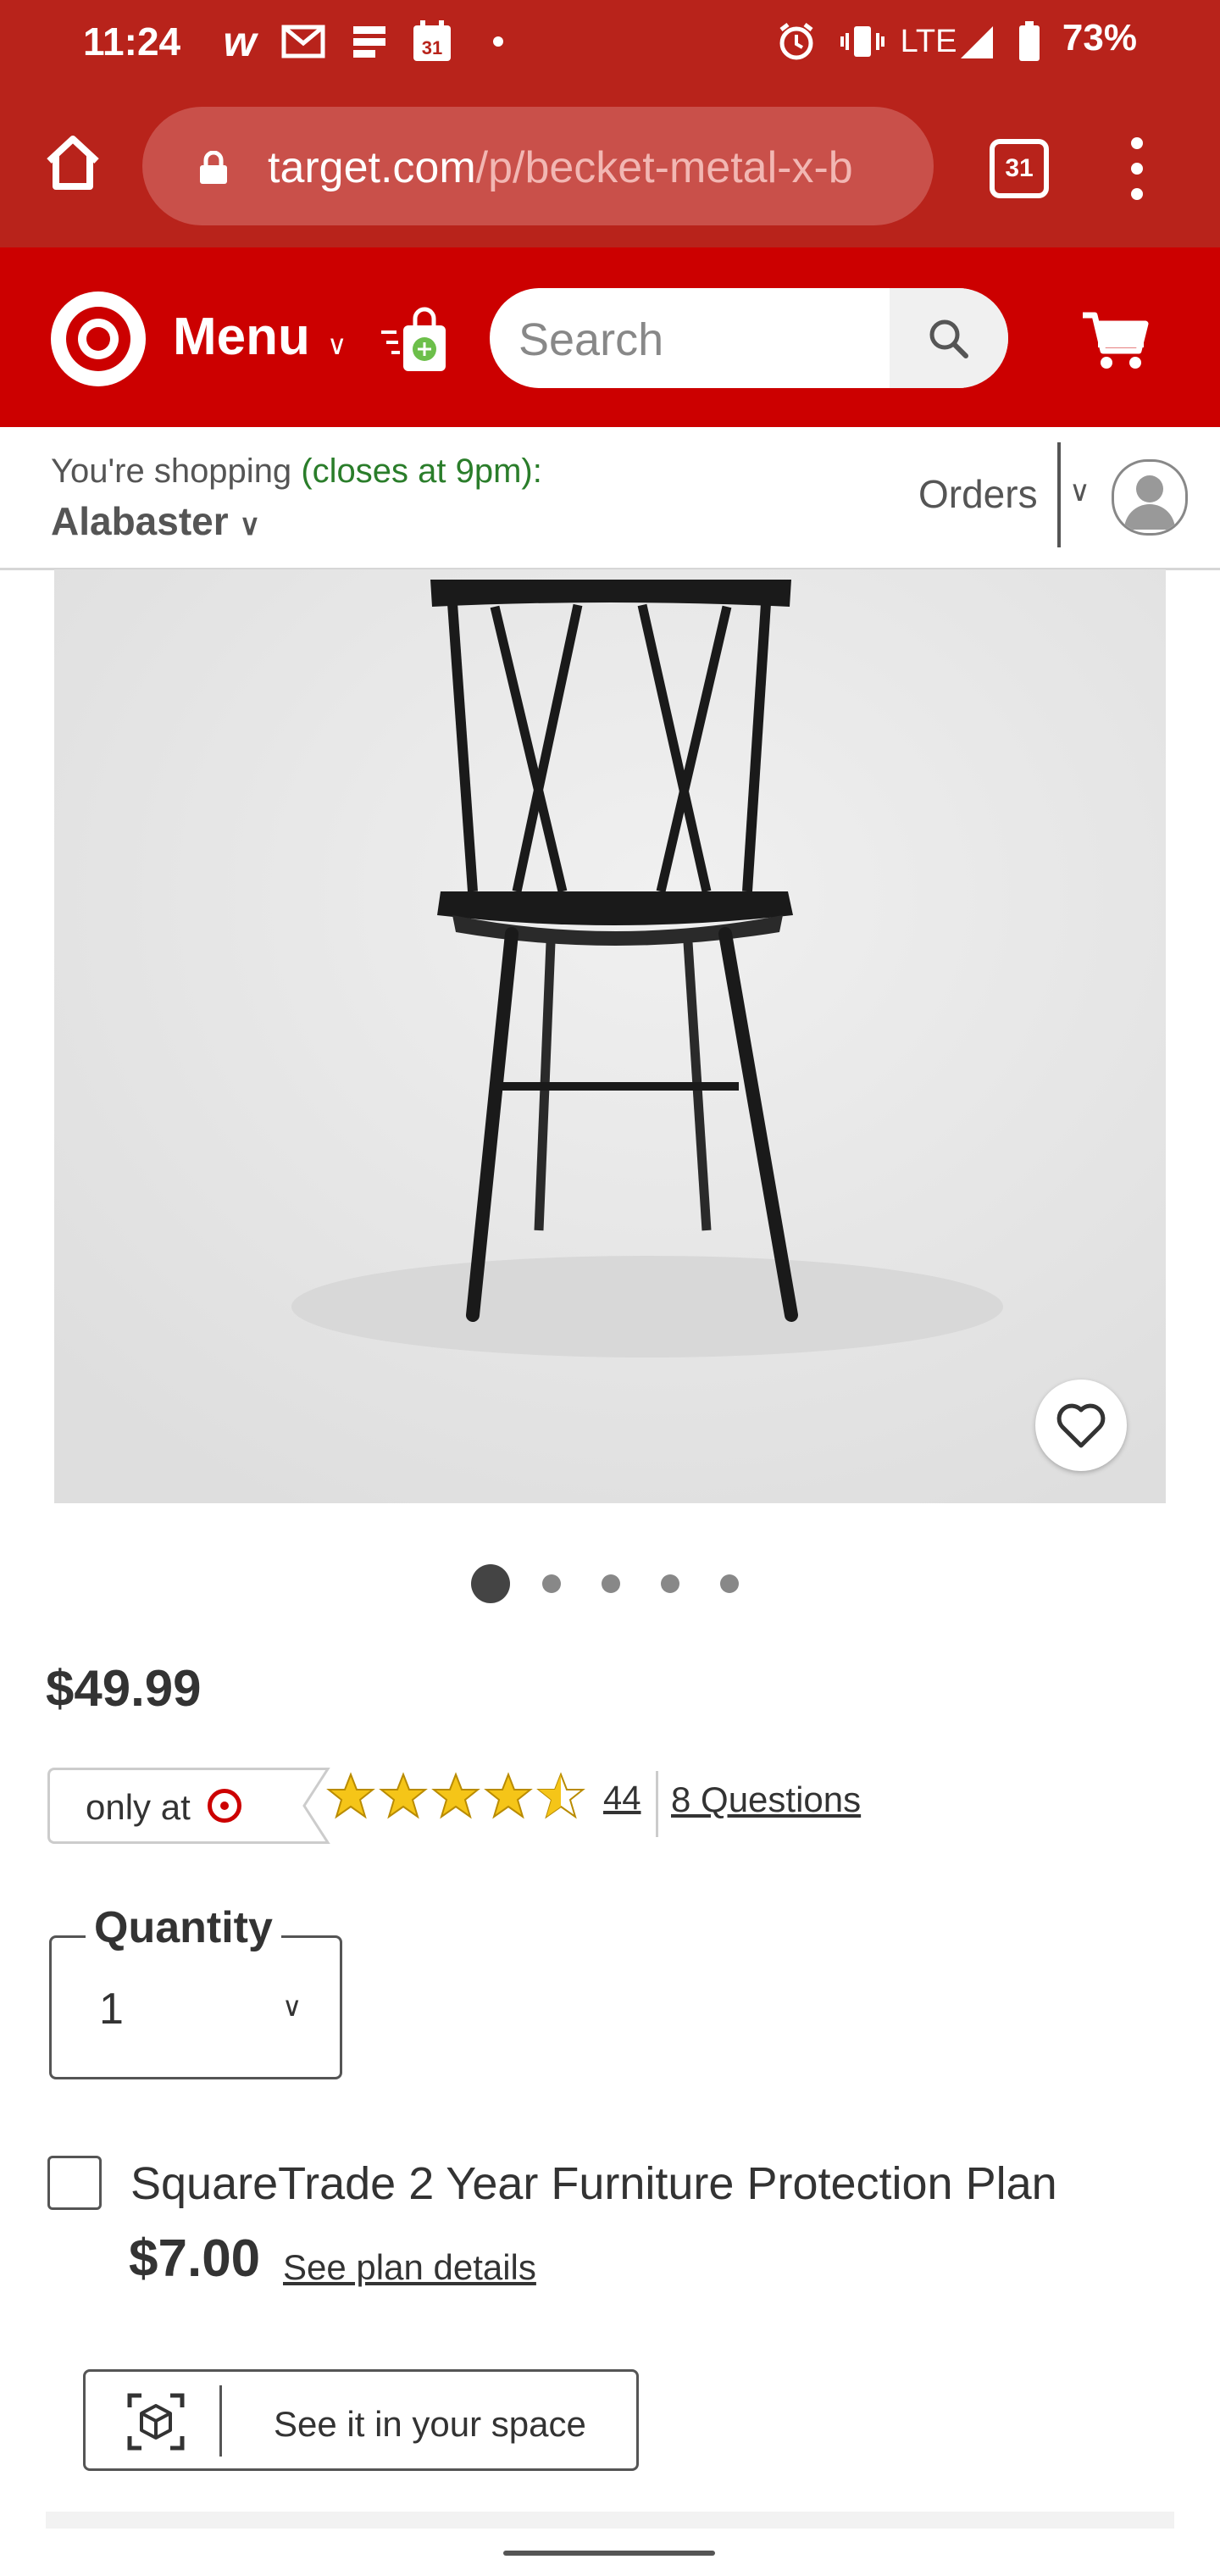 This screenshot has height=2576, width=1220. I want to click on heart-icon, so click(1081, 1427).